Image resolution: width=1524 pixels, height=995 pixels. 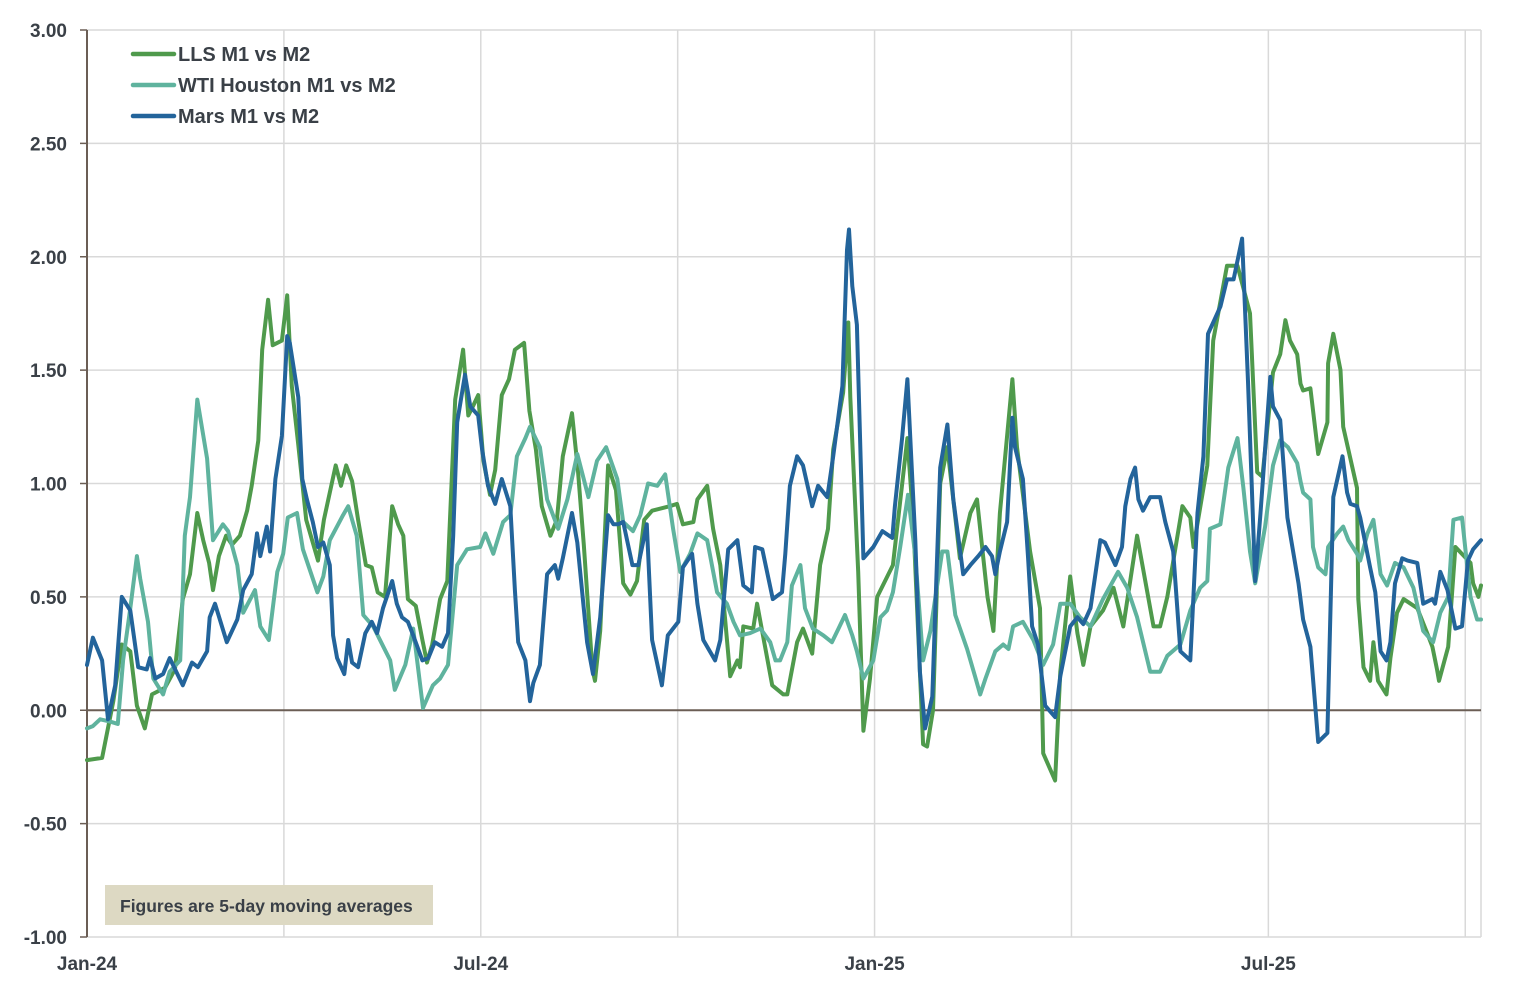 I want to click on y-tick-label: 2.50, so click(x=48, y=144).